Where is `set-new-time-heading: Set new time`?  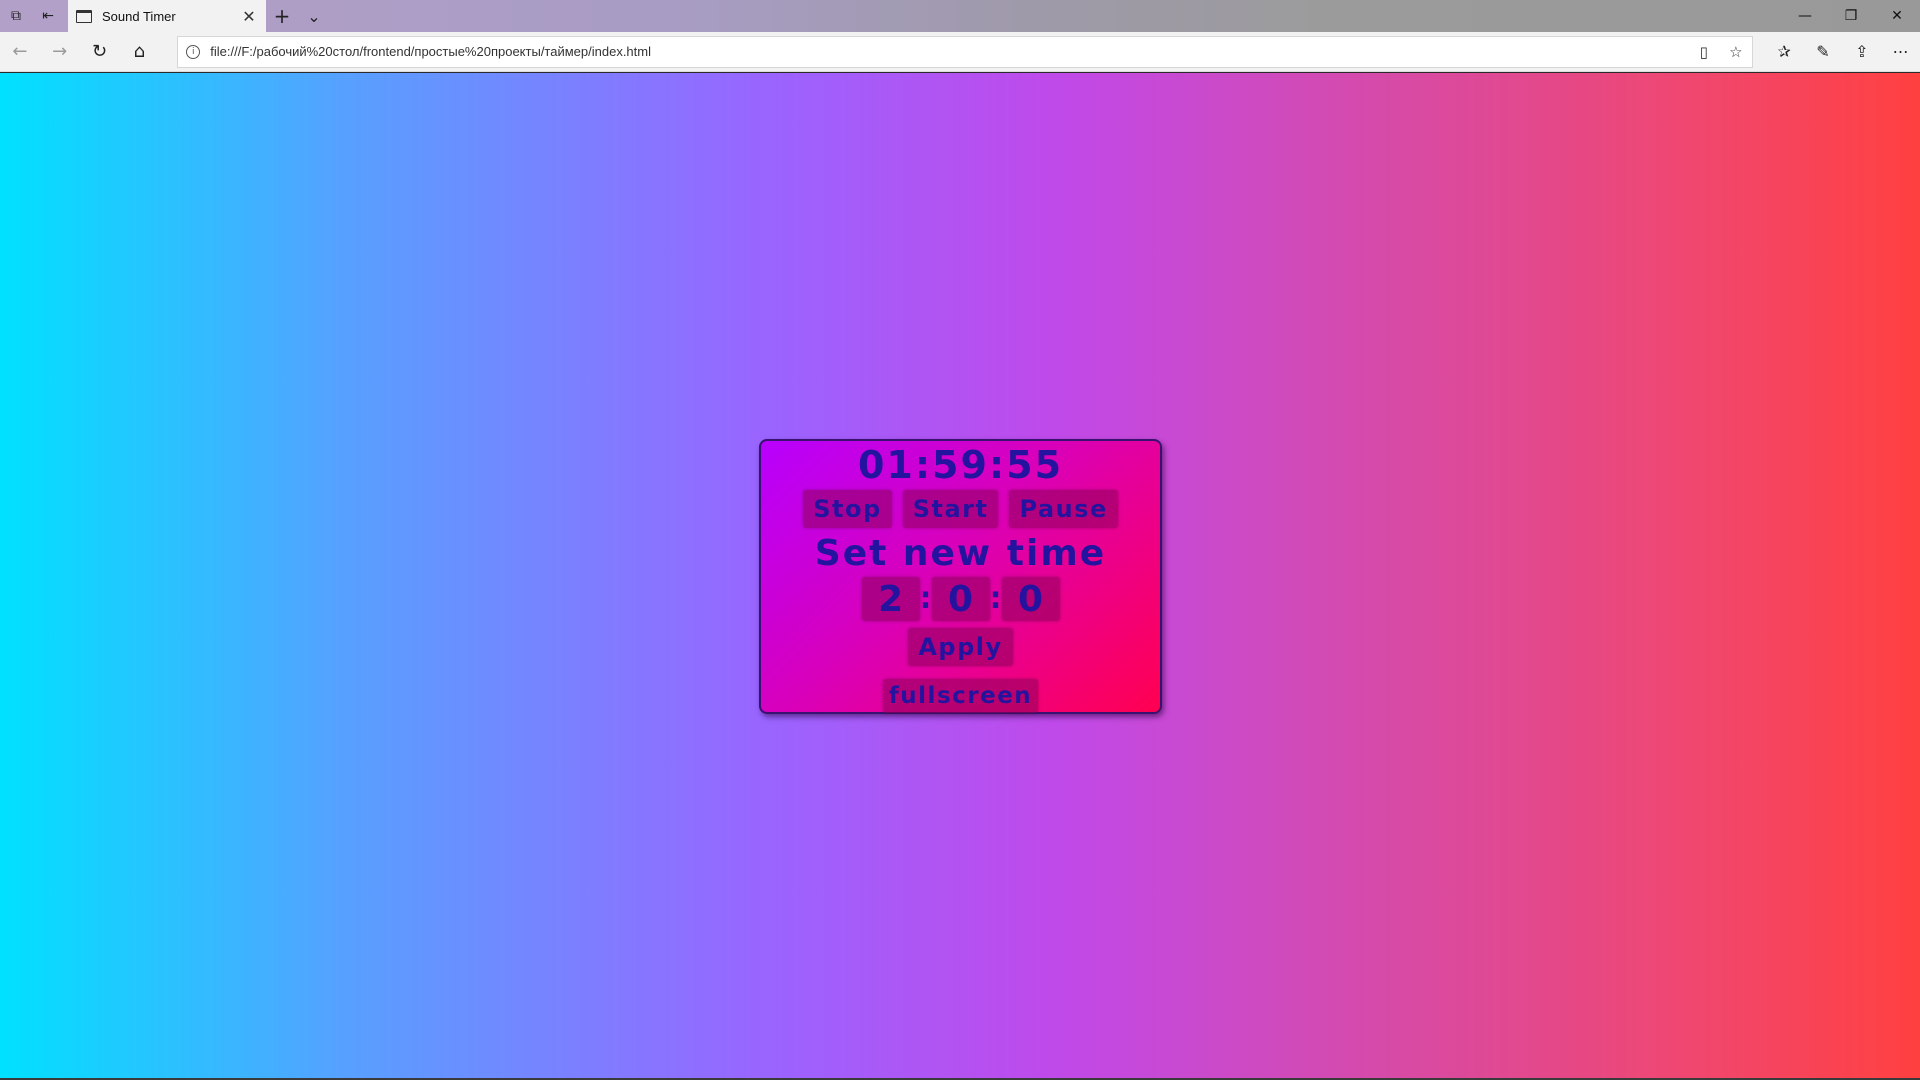
set-new-time-heading: Set new time is located at coordinates (960, 553).